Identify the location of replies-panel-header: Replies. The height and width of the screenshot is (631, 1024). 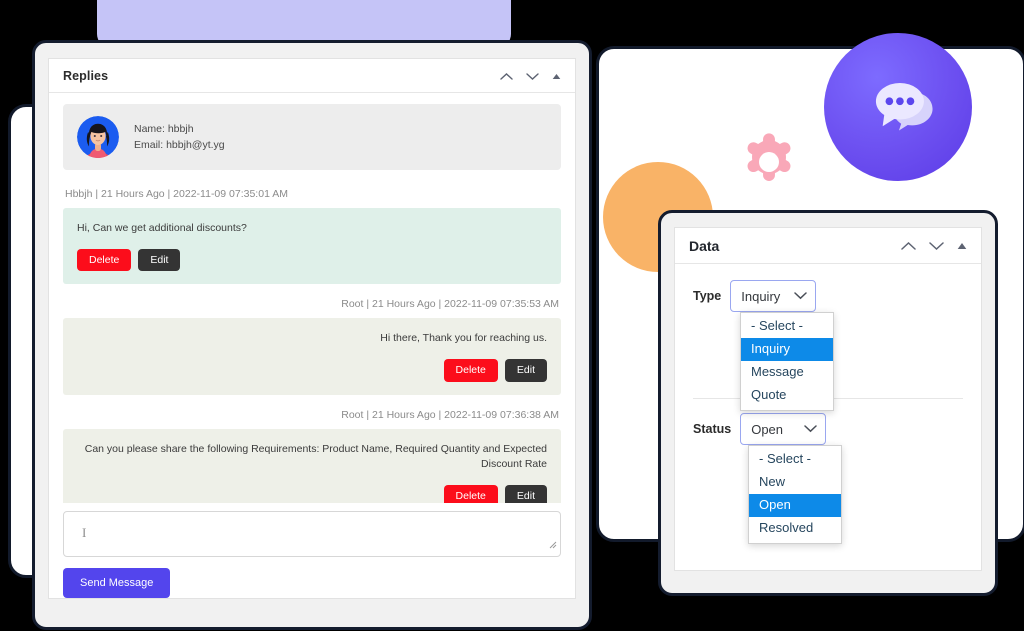
(312, 76).